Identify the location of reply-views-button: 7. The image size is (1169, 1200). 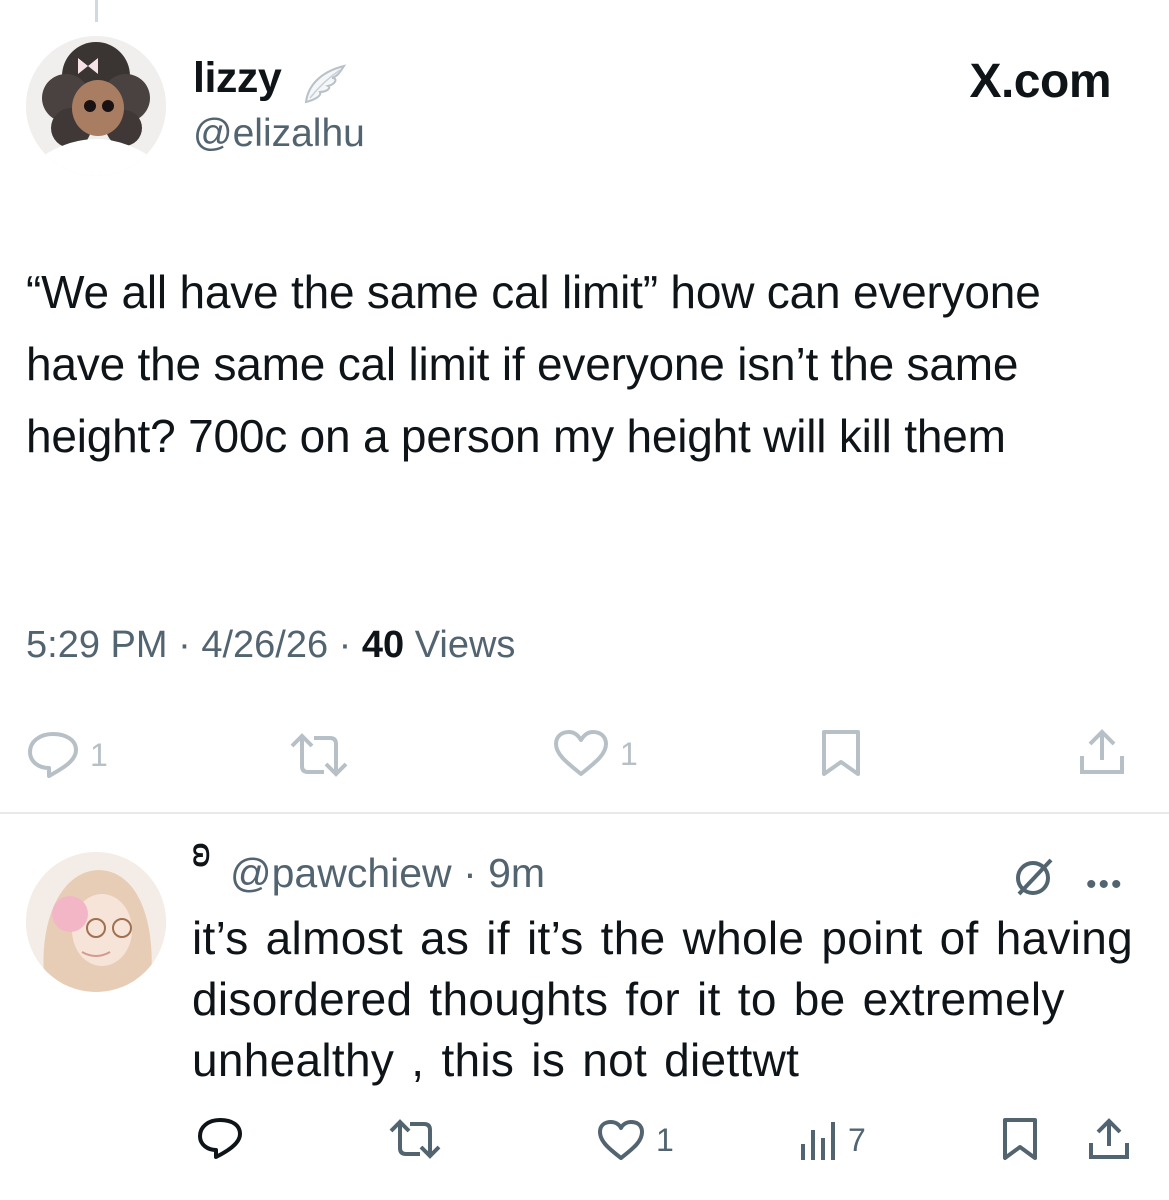
(832, 1140).